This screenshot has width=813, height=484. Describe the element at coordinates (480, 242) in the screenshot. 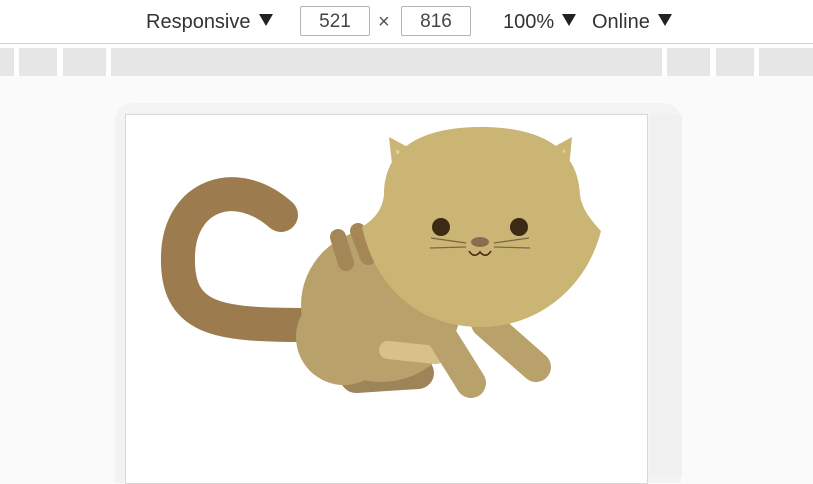

I see `cat-nose` at that location.